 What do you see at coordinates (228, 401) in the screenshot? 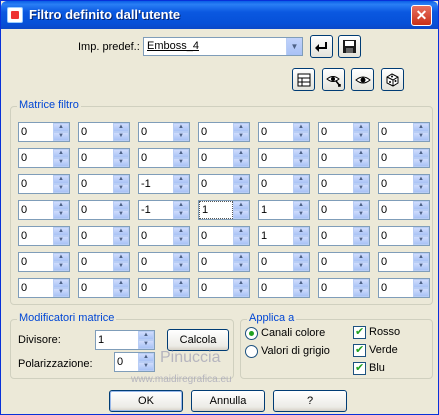
I see `cancel-button: Annulla` at bounding box center [228, 401].